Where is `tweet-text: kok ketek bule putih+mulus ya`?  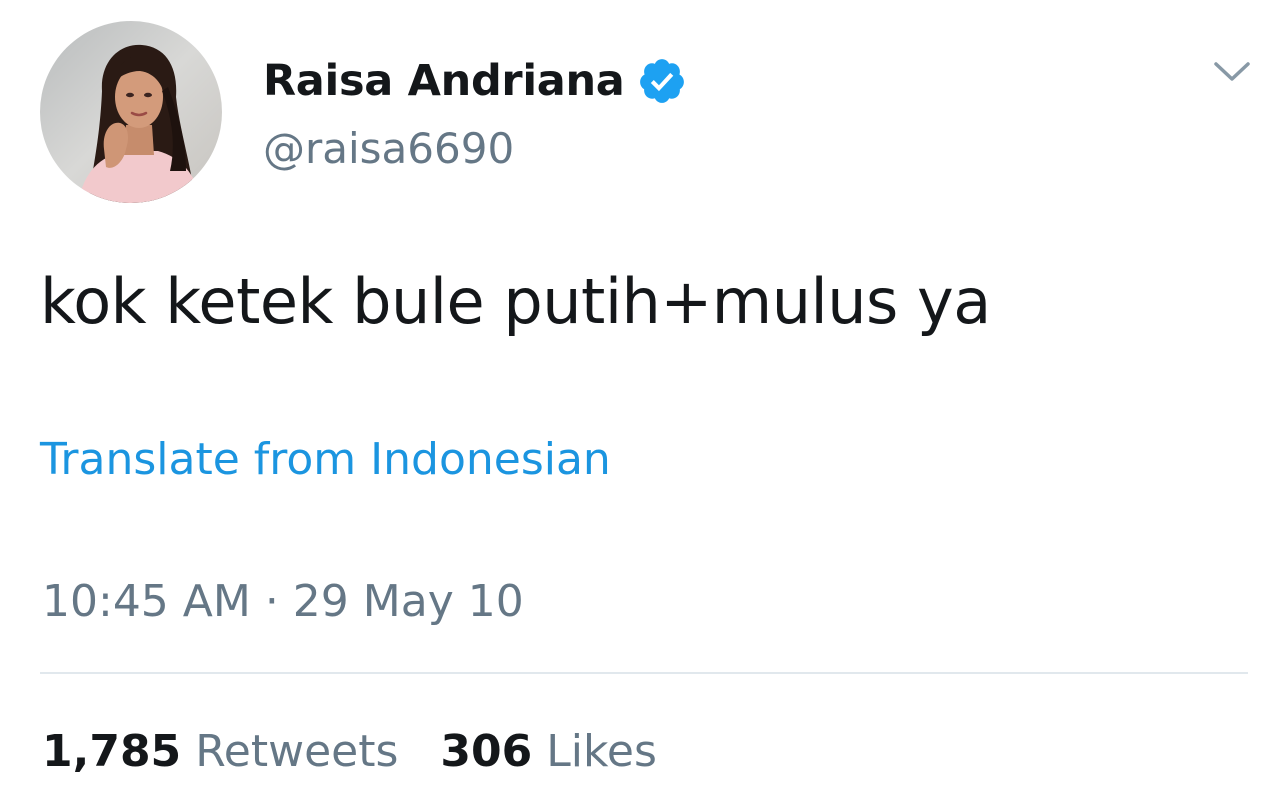
tweet-text: kok ketek bule putih+mulus ya is located at coordinates (515, 301).